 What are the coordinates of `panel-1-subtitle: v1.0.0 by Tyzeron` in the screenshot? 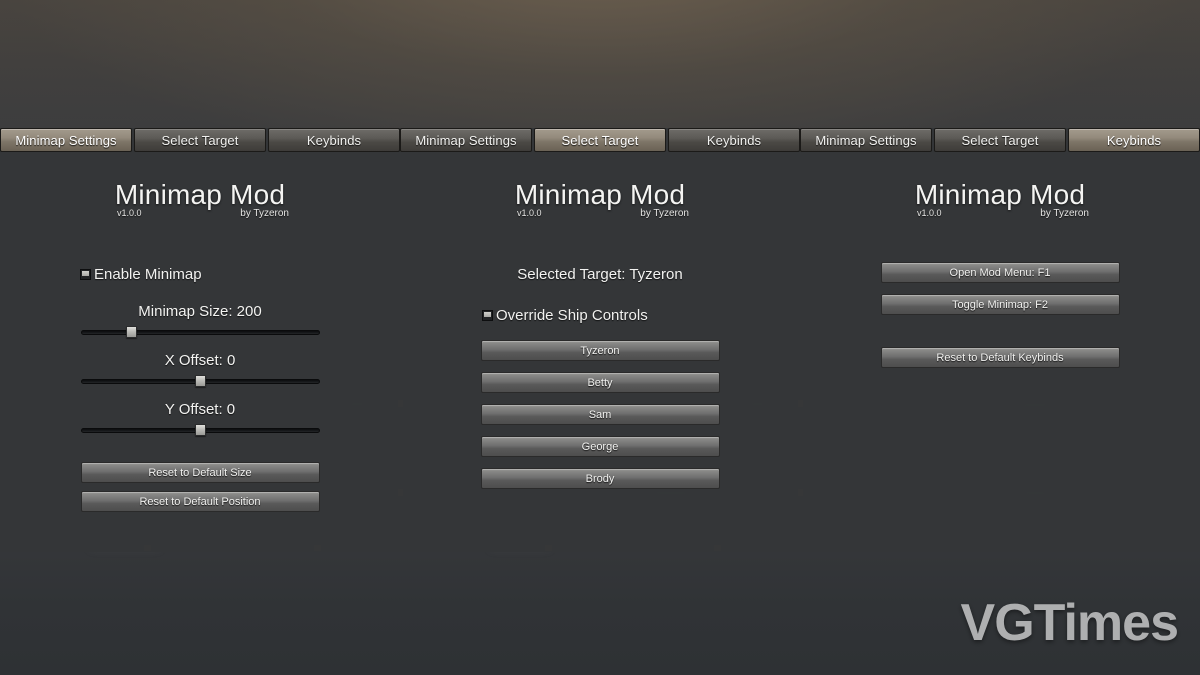 It's located at (200, 215).